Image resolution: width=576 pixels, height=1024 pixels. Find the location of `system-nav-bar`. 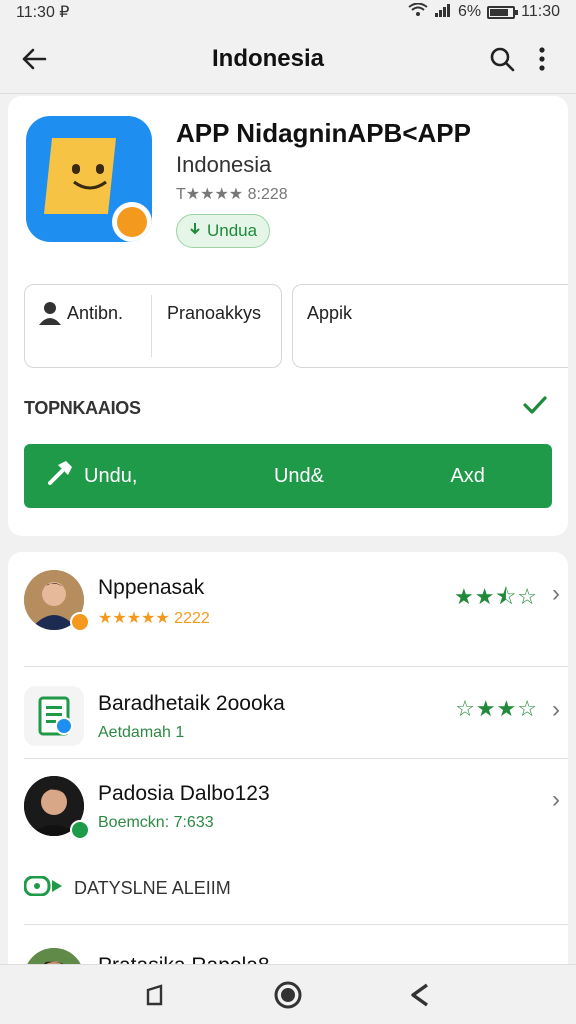

system-nav-bar is located at coordinates (288, 994).